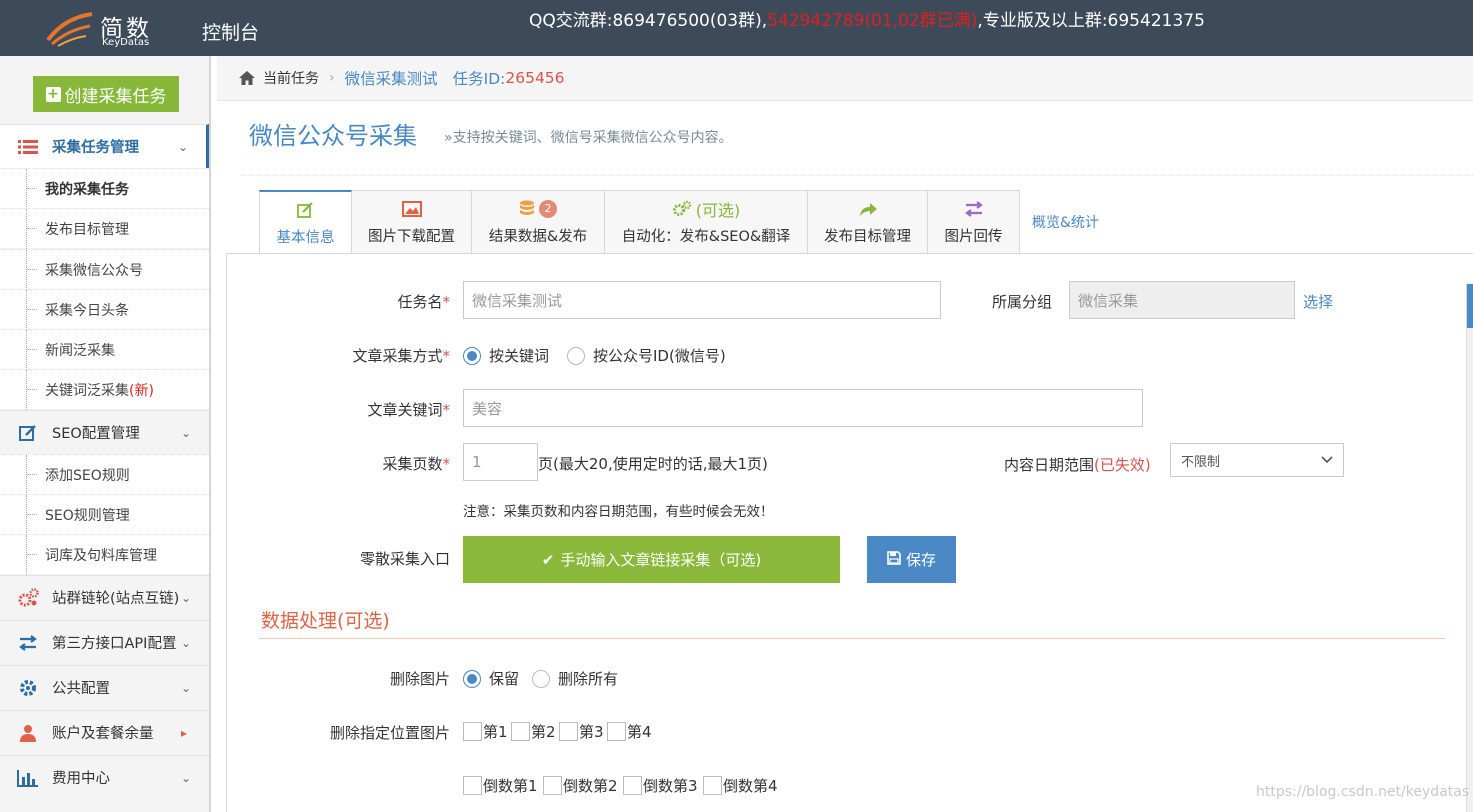 This screenshot has height=812, width=1473. Describe the element at coordinates (1065, 222) in the screenshot. I see `overview-link: 概览&统计` at that location.